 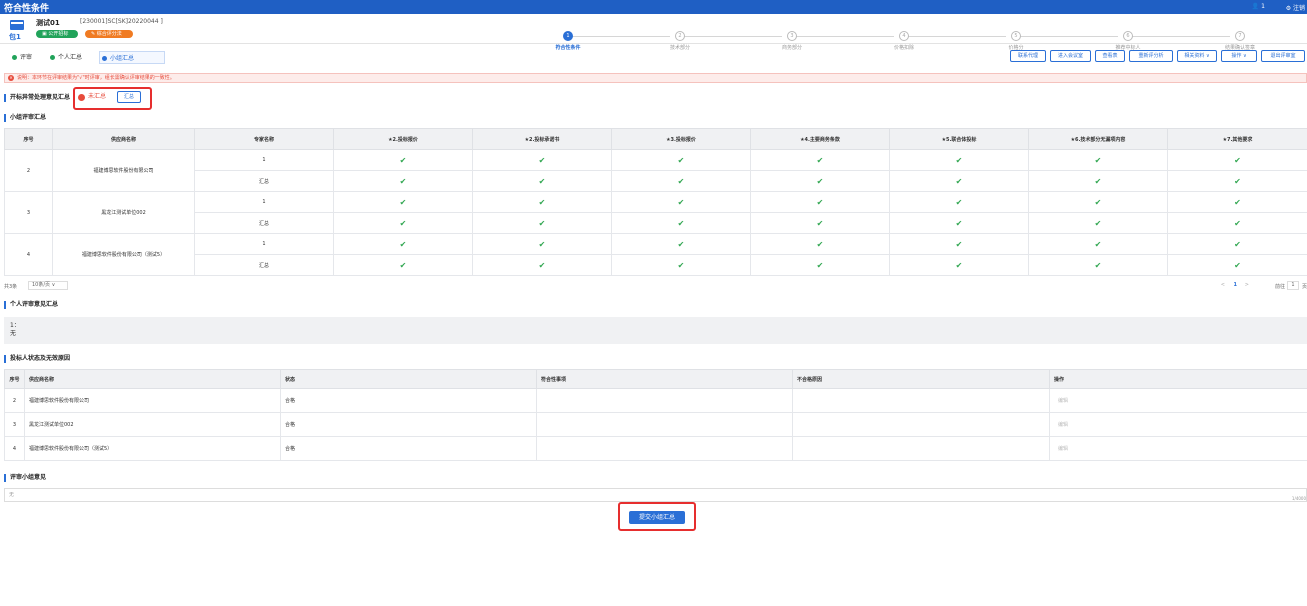 I want to click on column-header: 专家名称, so click(x=264, y=139).